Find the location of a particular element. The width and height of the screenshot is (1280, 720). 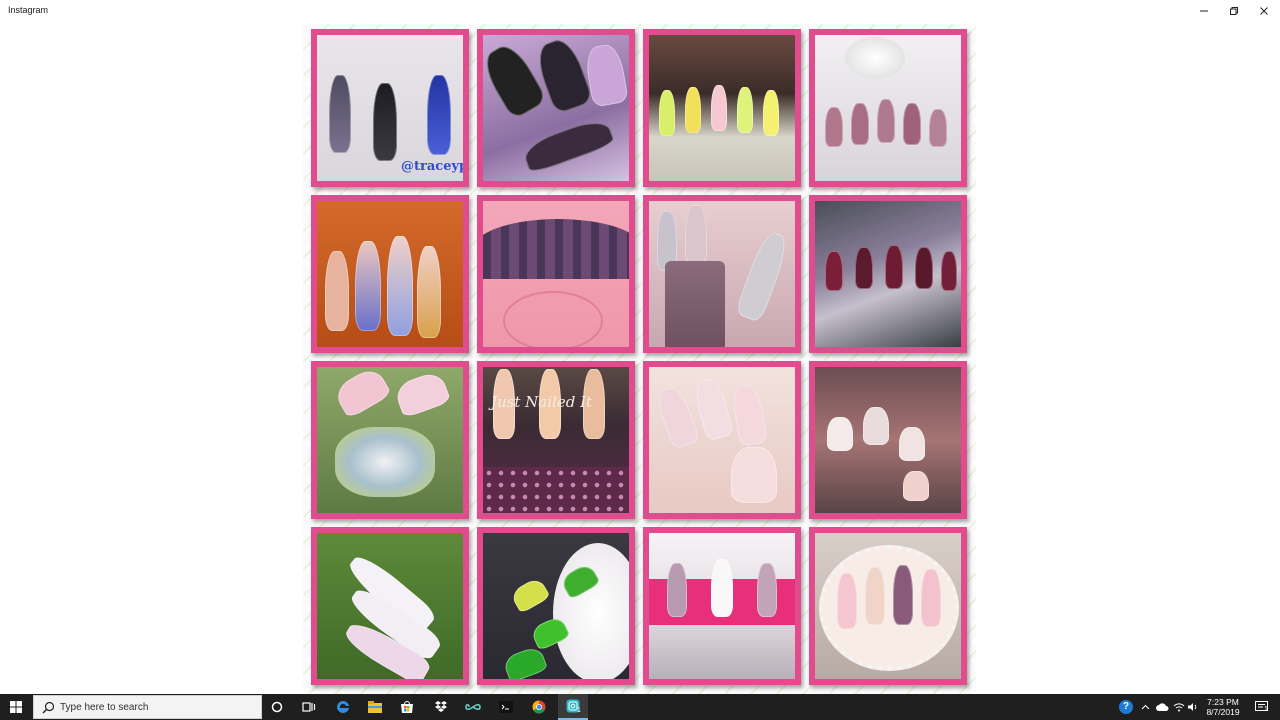

dropbox-icon is located at coordinates (441, 706).